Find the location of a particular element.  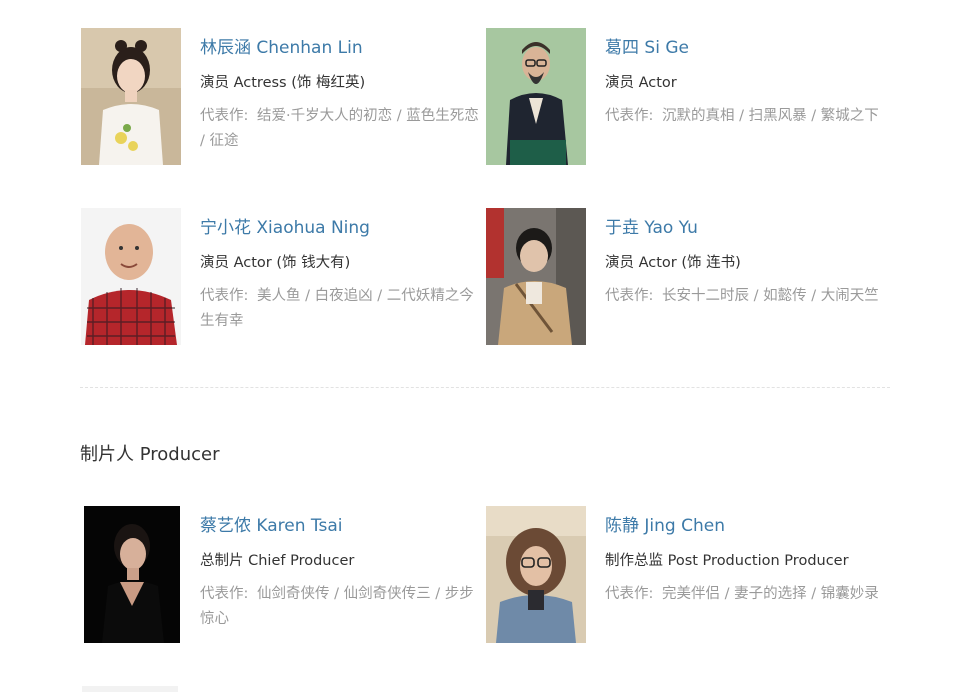

person-works: 代表作: 长安十二时辰 / 如懿传 / 大闹天竺 is located at coordinates (746, 296).